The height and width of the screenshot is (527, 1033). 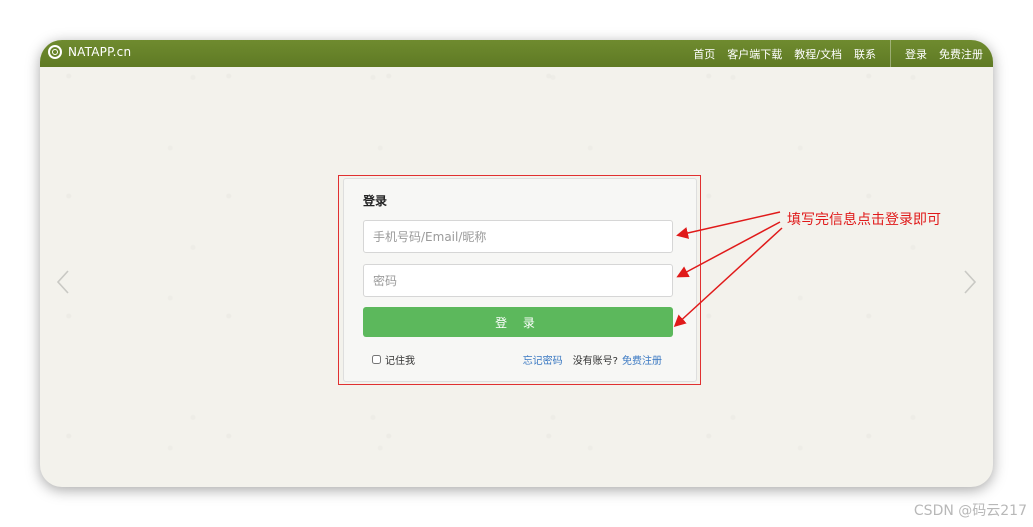 What do you see at coordinates (961, 54) in the screenshot?
I see `nav-link-register: 免费注册` at bounding box center [961, 54].